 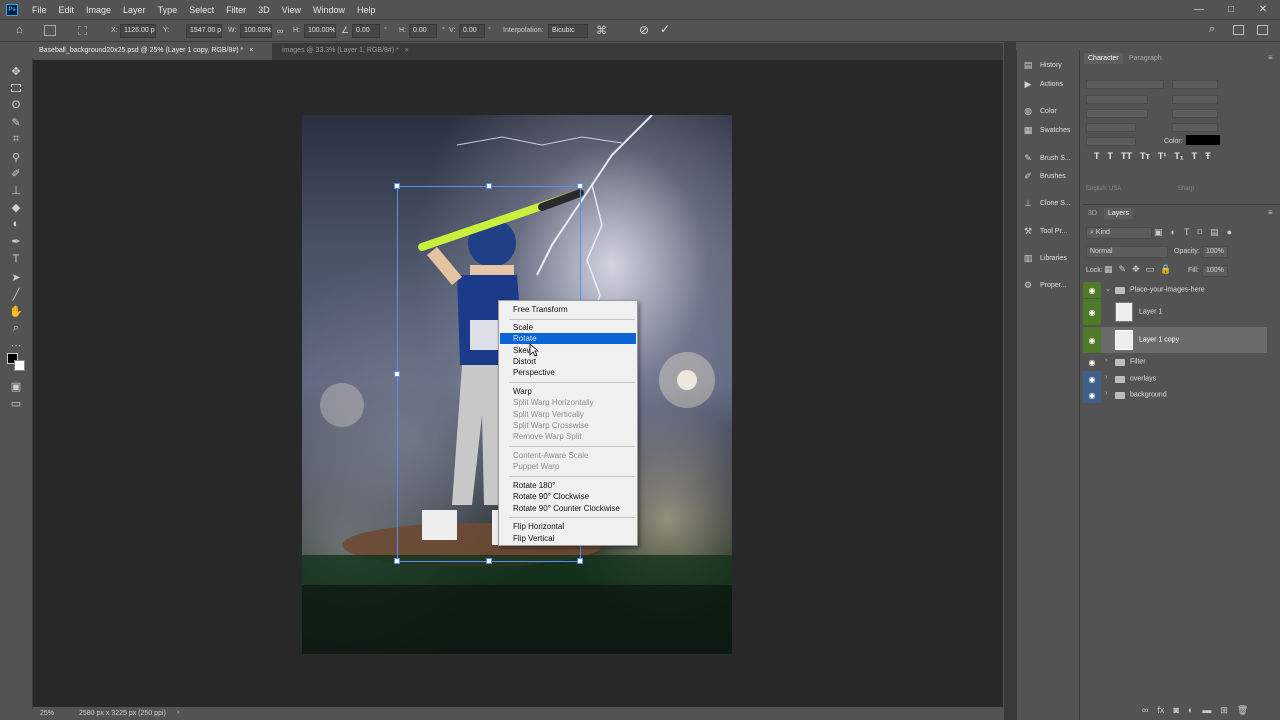 What do you see at coordinates (1175, 312) in the screenshot?
I see `layer-layer-1: ◉ Layer 1` at bounding box center [1175, 312].